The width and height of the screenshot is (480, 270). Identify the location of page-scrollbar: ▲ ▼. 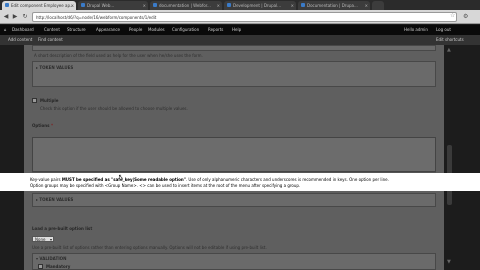
(450, 157).